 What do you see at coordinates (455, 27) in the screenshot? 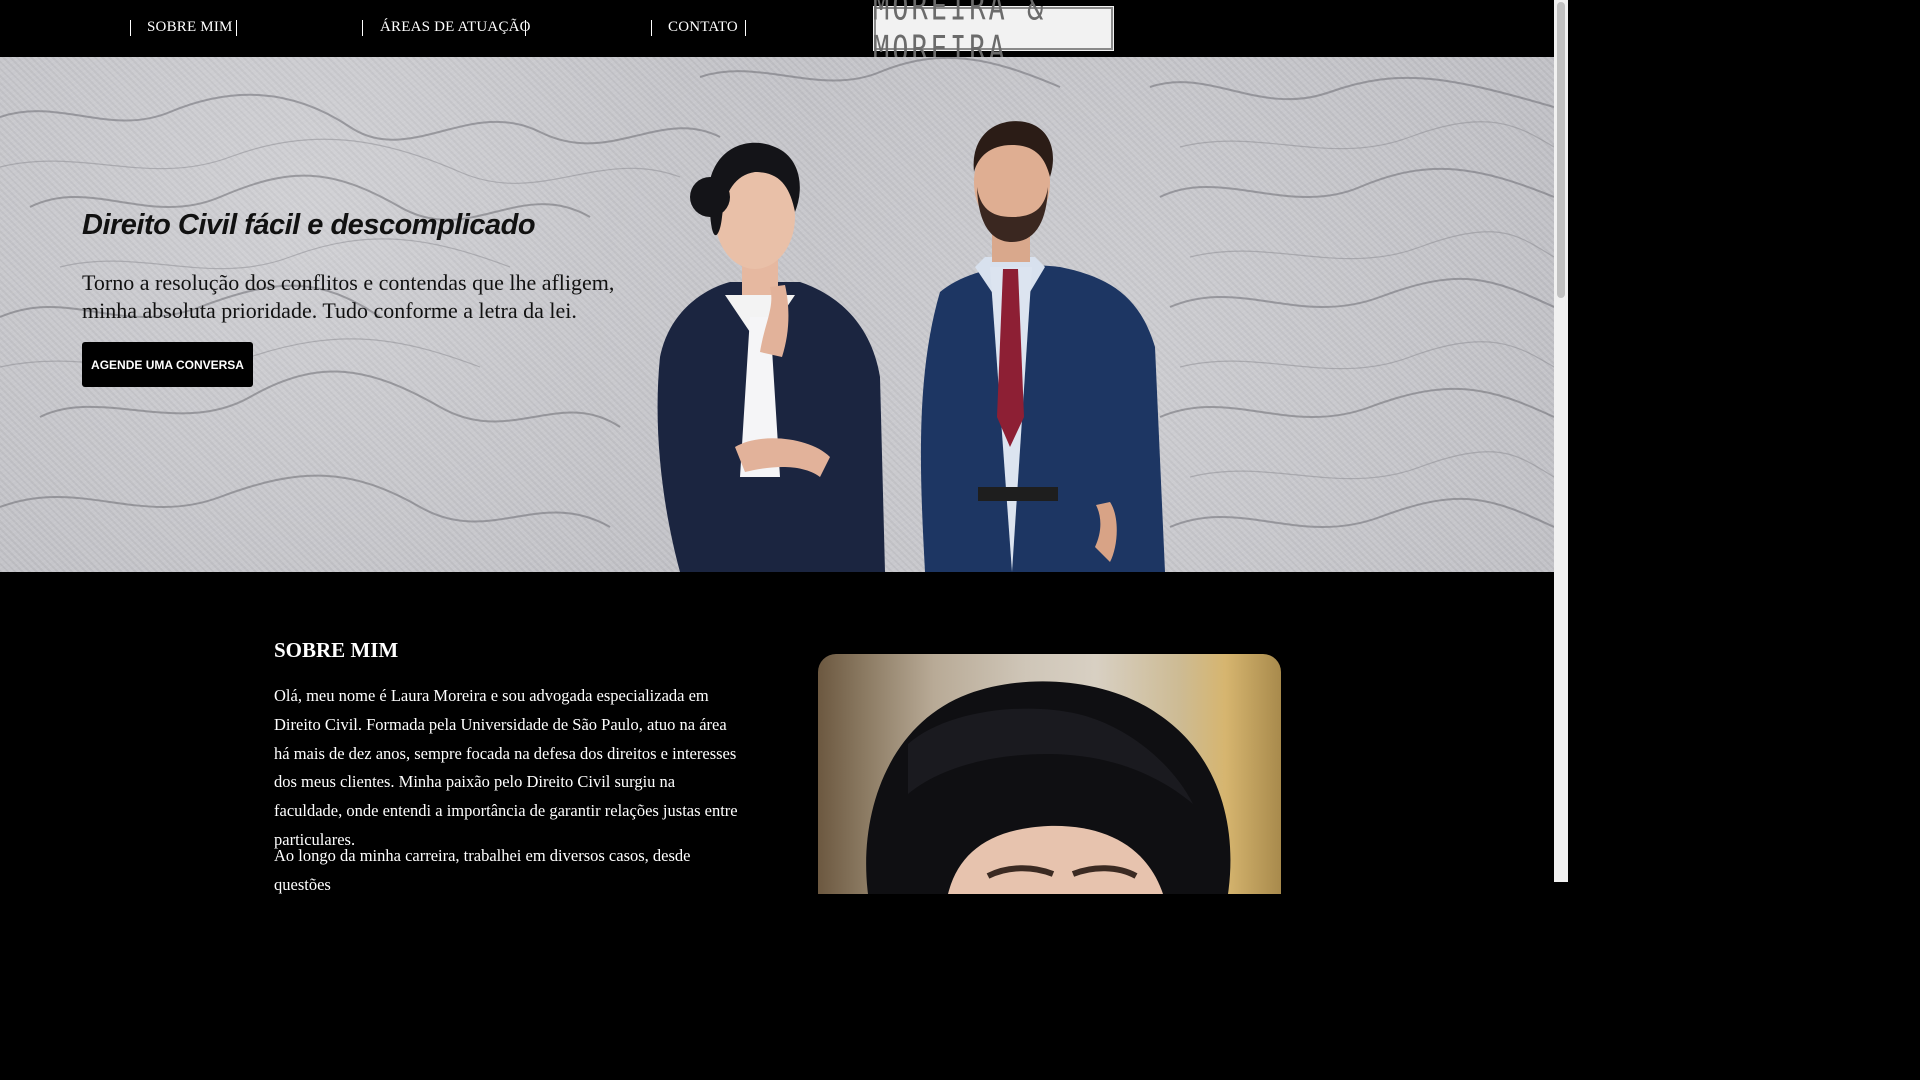
I see `nav-link-areas-de-atuacao: ÁREAS DE ATUAÇÃO` at bounding box center [455, 27].